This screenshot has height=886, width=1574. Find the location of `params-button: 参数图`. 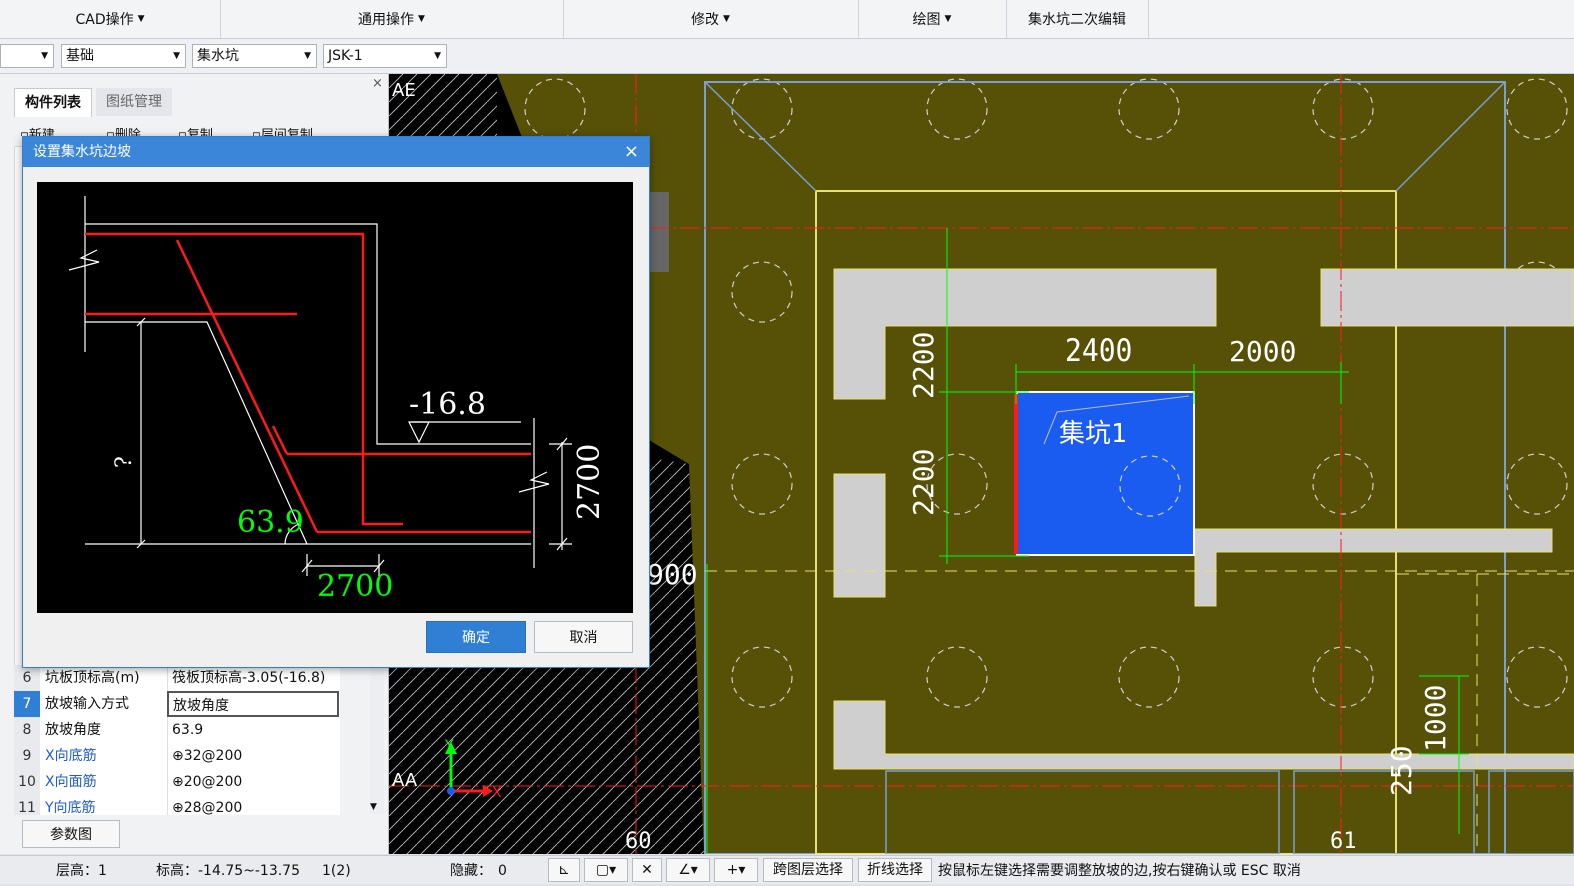

params-button: 参数图 is located at coordinates (71, 834).